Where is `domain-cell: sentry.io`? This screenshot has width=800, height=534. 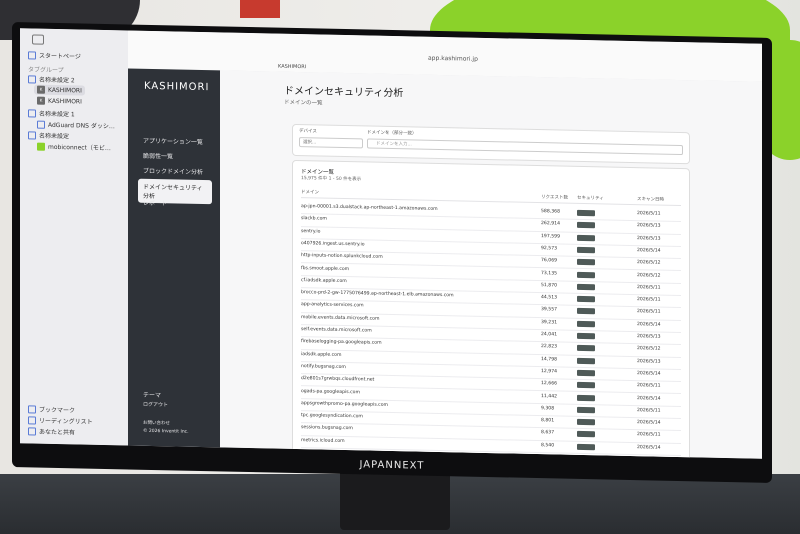 domain-cell: sentry.io is located at coordinates (311, 231).